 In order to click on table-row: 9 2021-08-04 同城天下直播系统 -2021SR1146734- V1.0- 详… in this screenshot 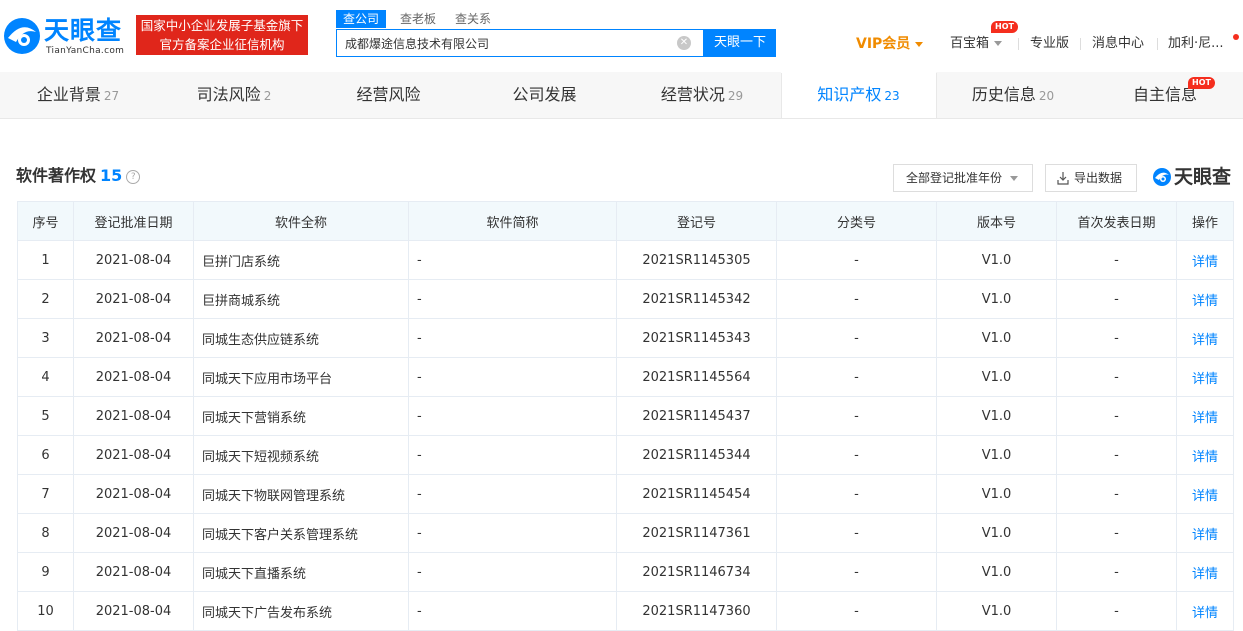, I will do `click(625, 572)`.